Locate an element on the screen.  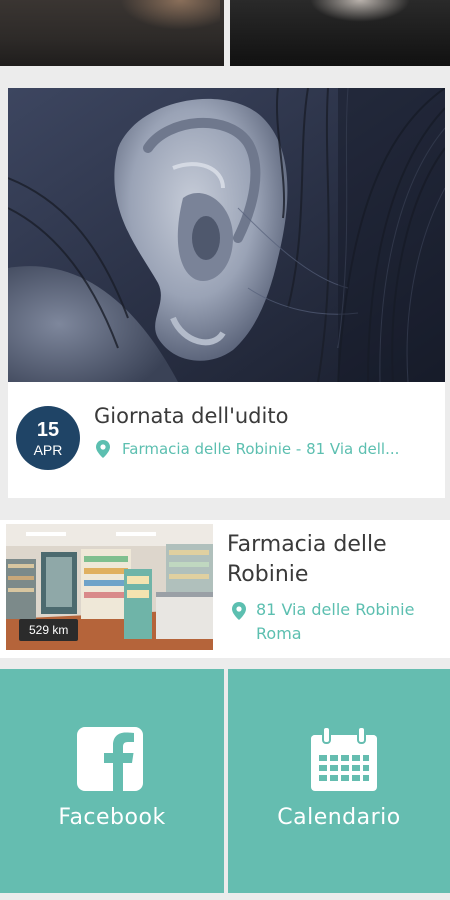
distance-badge: 529 km is located at coordinates (49, 630).